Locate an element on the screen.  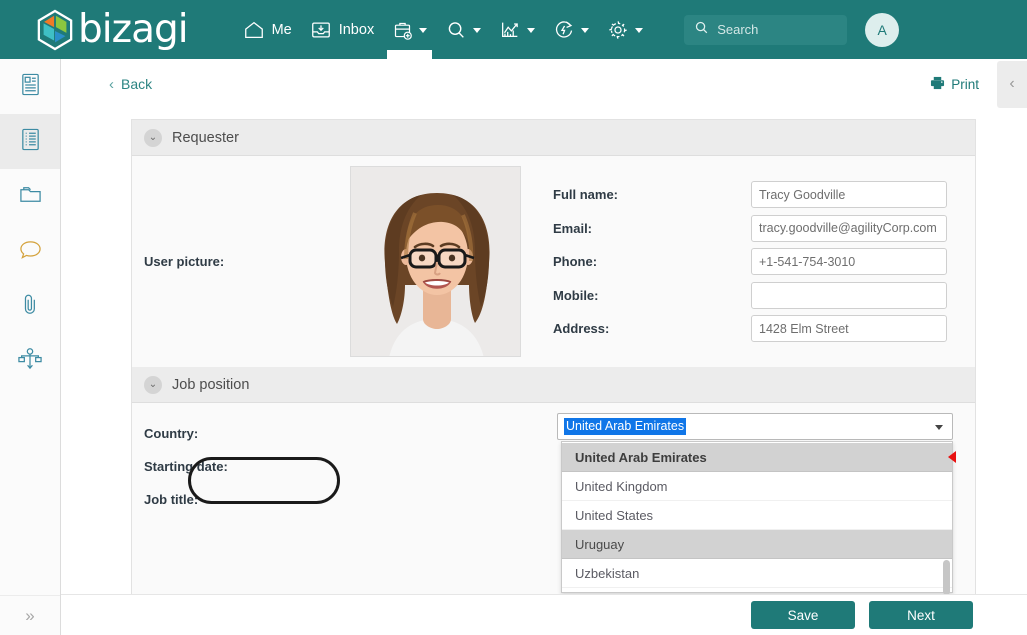
section-title-requester: Requester is located at coordinates (205, 137).